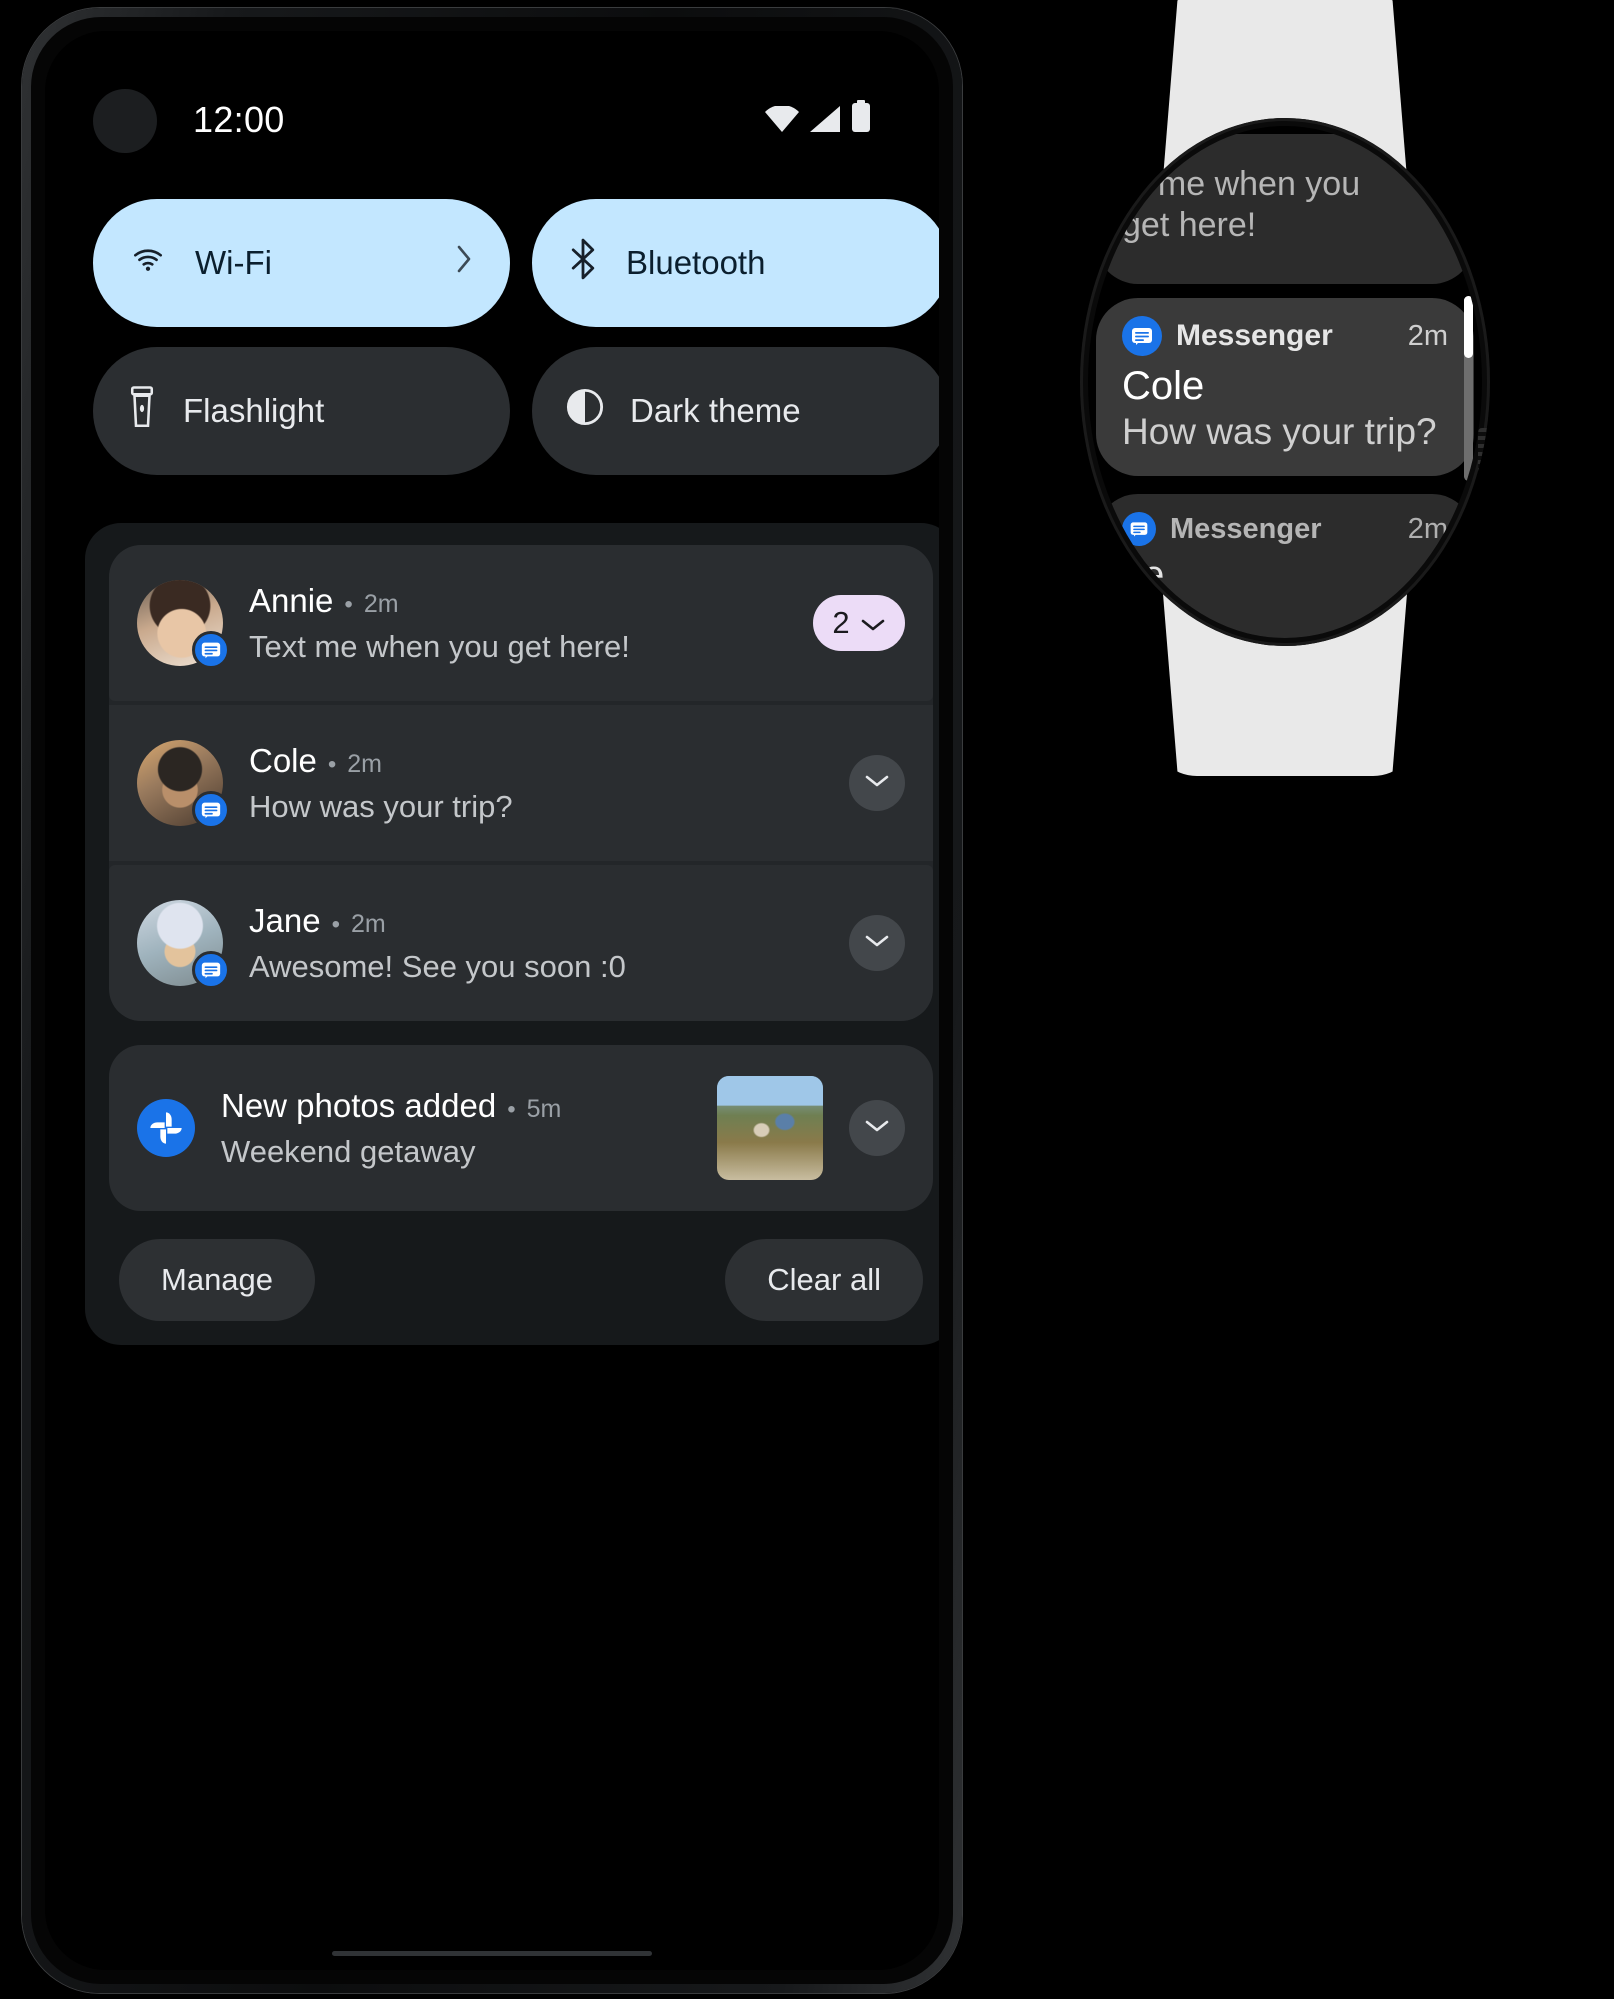 The image size is (1614, 1999). I want to click on chevron-right-icon, so click(464, 263).